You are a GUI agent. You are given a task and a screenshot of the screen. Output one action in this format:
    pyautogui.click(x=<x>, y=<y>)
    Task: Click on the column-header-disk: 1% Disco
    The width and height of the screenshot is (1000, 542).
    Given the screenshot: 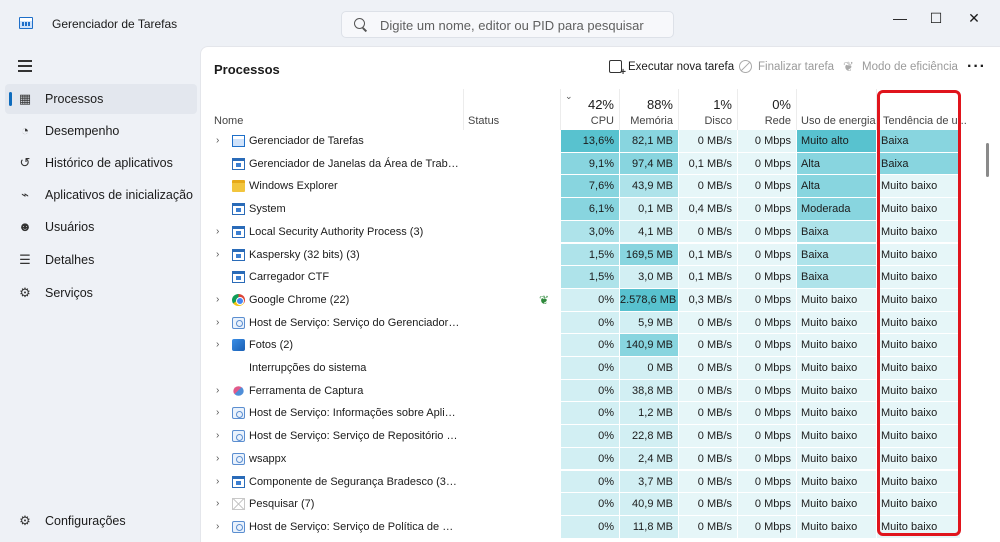 What is the action you would take?
    pyautogui.click(x=708, y=109)
    